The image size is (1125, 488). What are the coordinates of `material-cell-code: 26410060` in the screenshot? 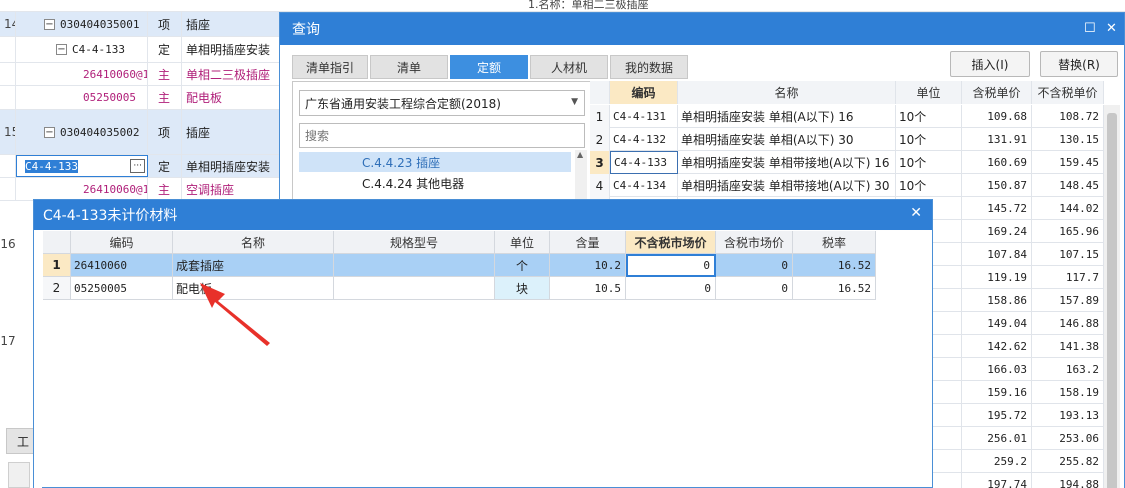 It's located at (122, 265).